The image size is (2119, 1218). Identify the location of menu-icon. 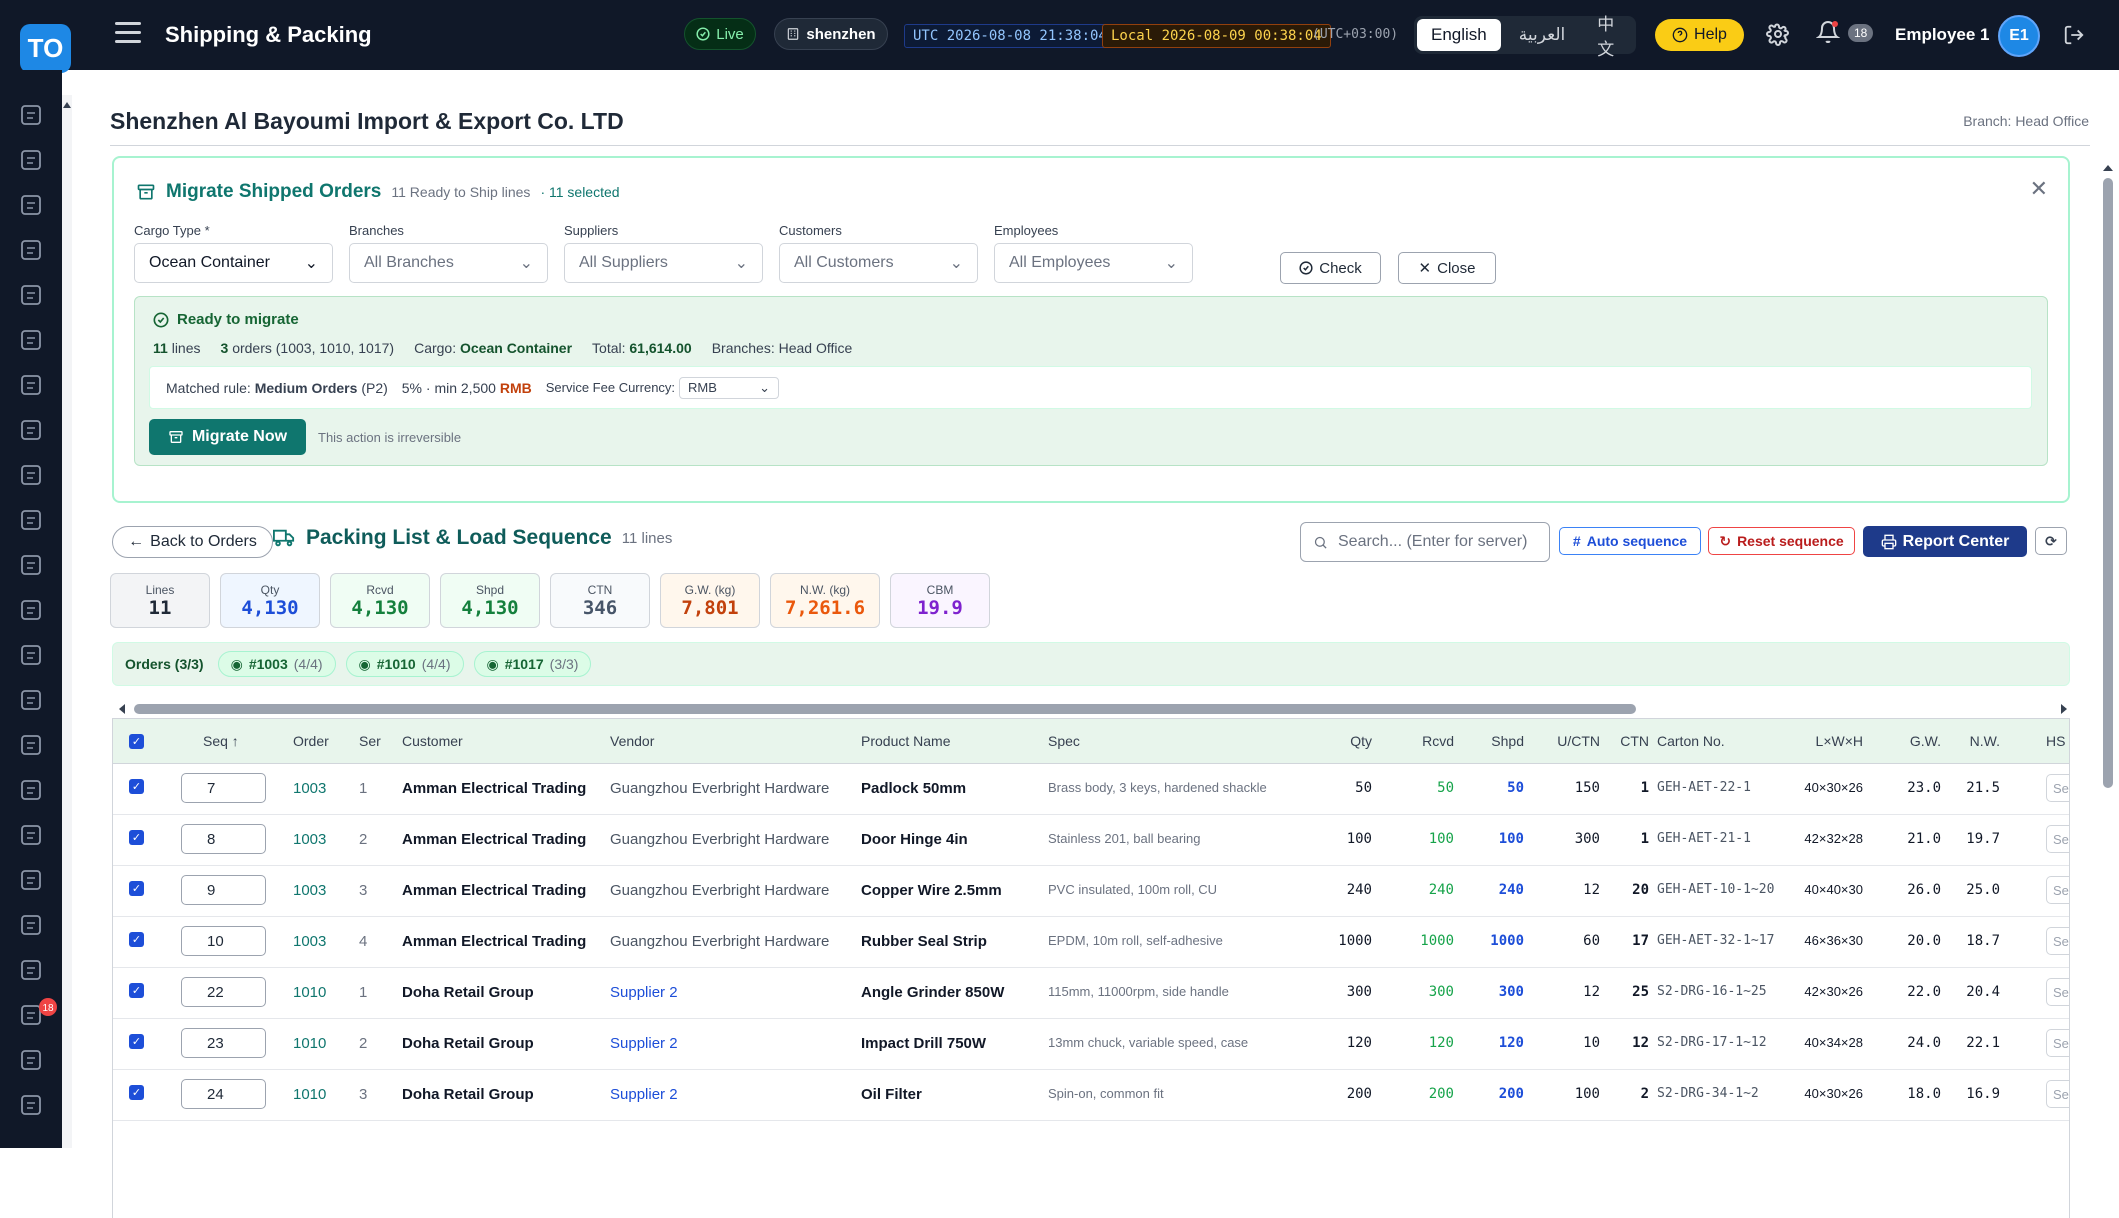
(128, 33).